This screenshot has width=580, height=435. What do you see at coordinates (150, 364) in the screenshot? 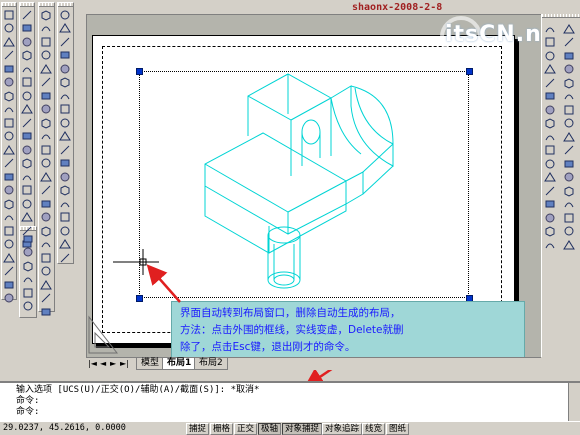
I see `tab-model: 模型` at bounding box center [150, 364].